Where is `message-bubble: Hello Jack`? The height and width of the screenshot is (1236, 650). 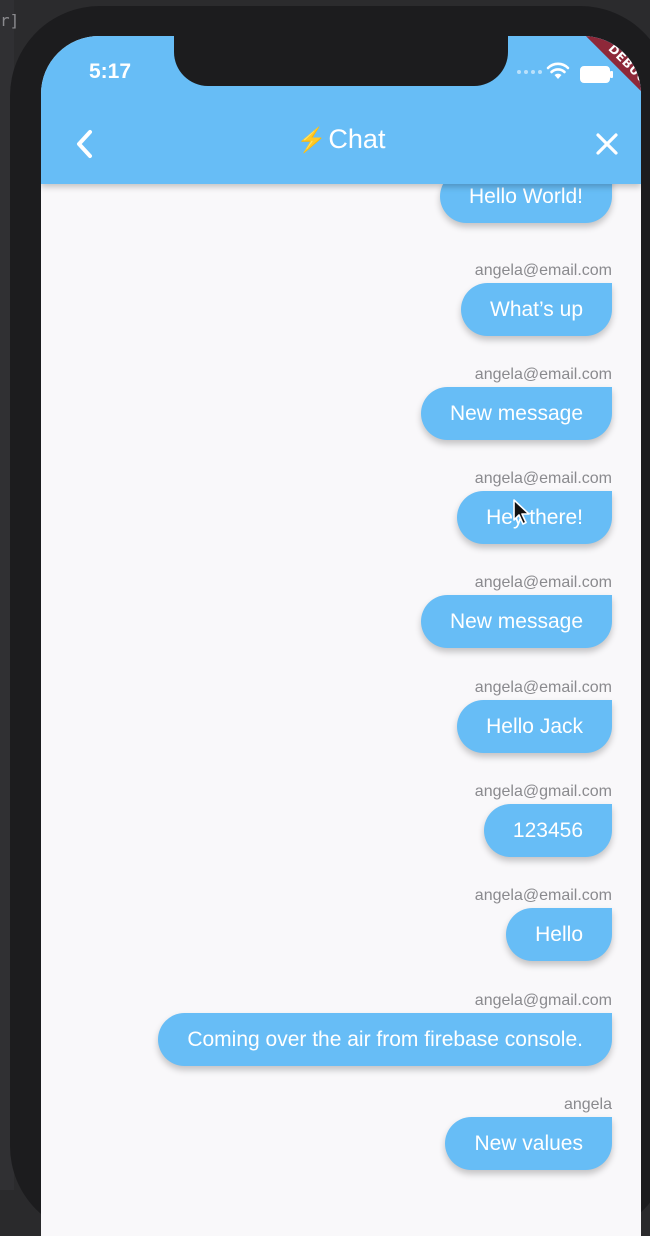
message-bubble: Hello Jack is located at coordinates (534, 726).